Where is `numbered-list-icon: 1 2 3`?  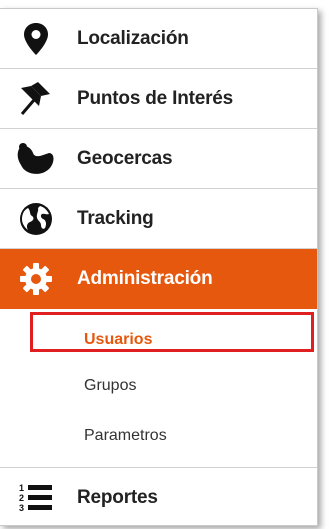 numbered-list-icon: 1 2 3 is located at coordinates (36, 498).